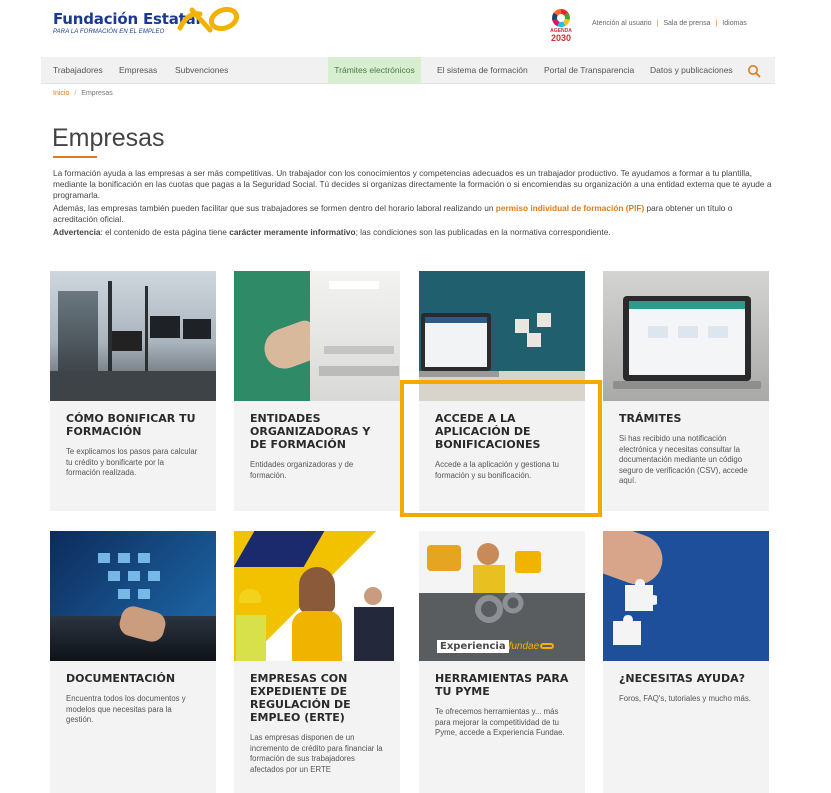  Describe the element at coordinates (561, 38) in the screenshot. I see `agenda-year: 2030` at that location.